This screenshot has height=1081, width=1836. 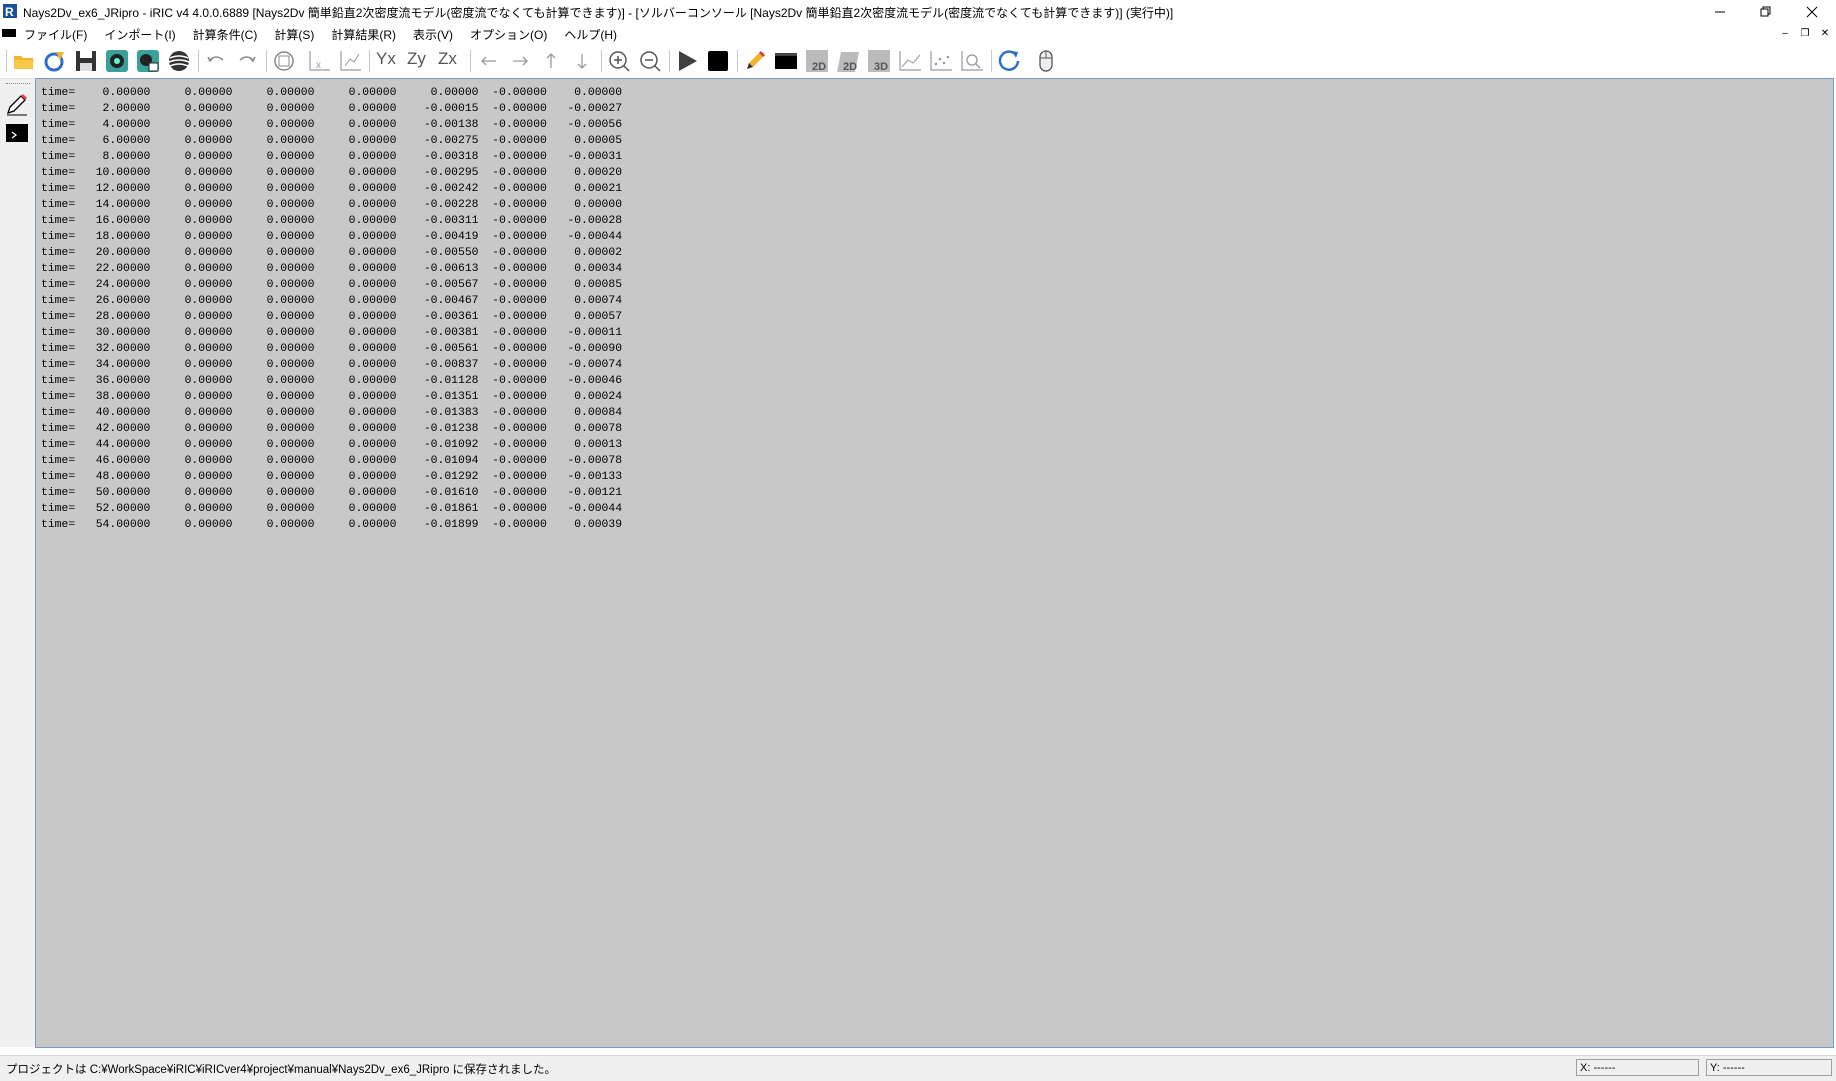 I want to click on move-up-button, so click(x=551, y=61).